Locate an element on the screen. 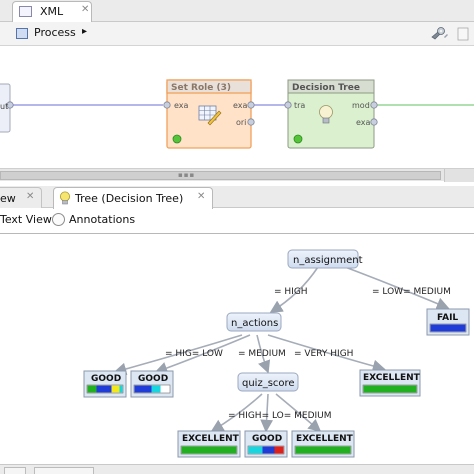  scrollbar-thumb is located at coordinates (220, 175).